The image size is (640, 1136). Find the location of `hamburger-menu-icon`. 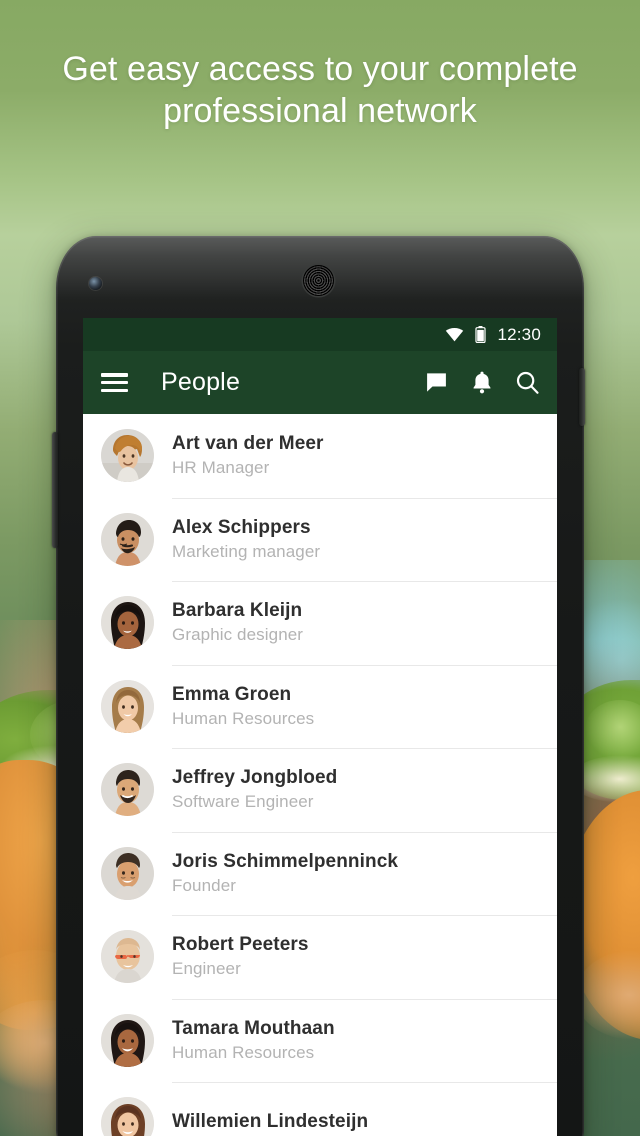

hamburger-menu-icon is located at coordinates (114, 382).